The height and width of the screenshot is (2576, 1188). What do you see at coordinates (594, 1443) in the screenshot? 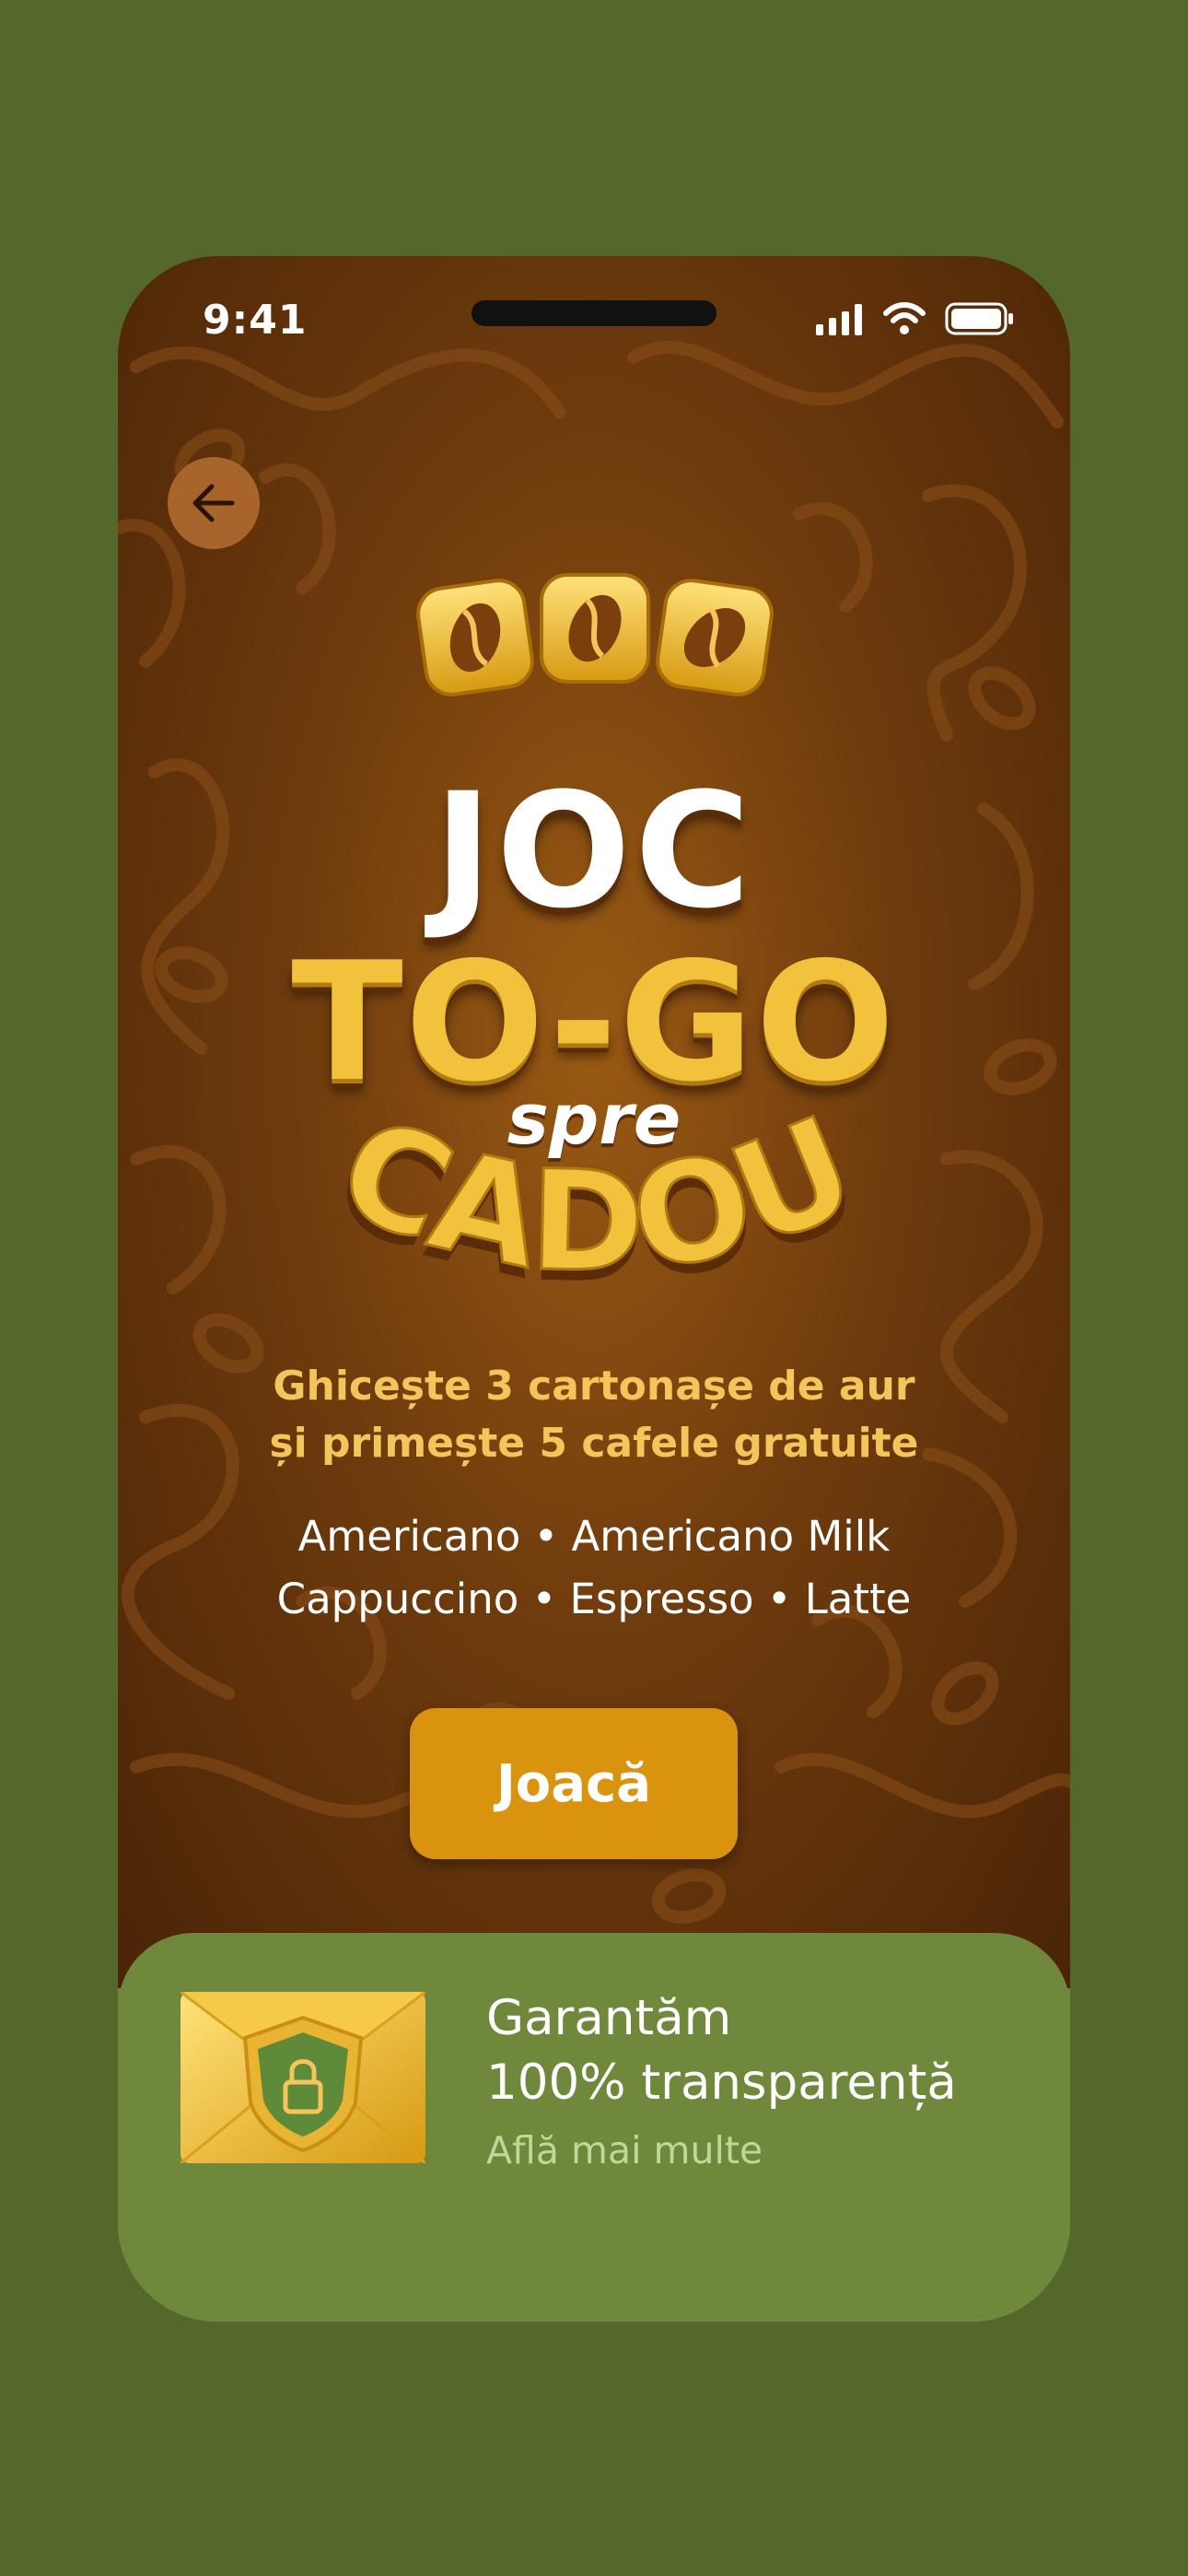
I see `prize-line-2: și primește 5 cafele gratuite` at bounding box center [594, 1443].